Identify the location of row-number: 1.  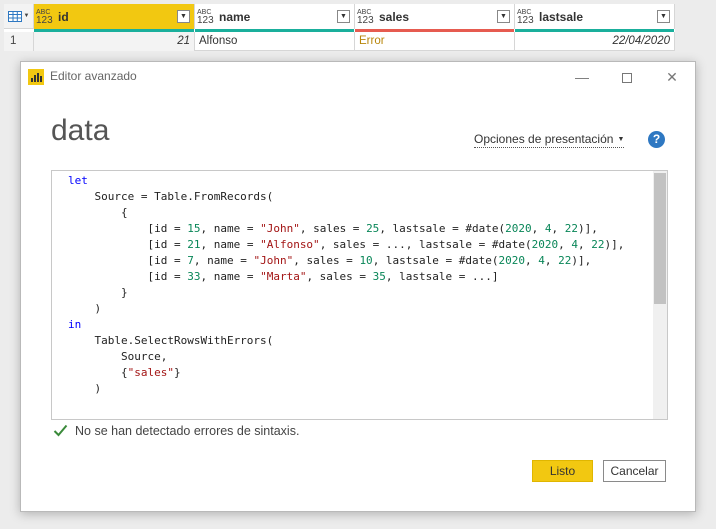
(19, 41).